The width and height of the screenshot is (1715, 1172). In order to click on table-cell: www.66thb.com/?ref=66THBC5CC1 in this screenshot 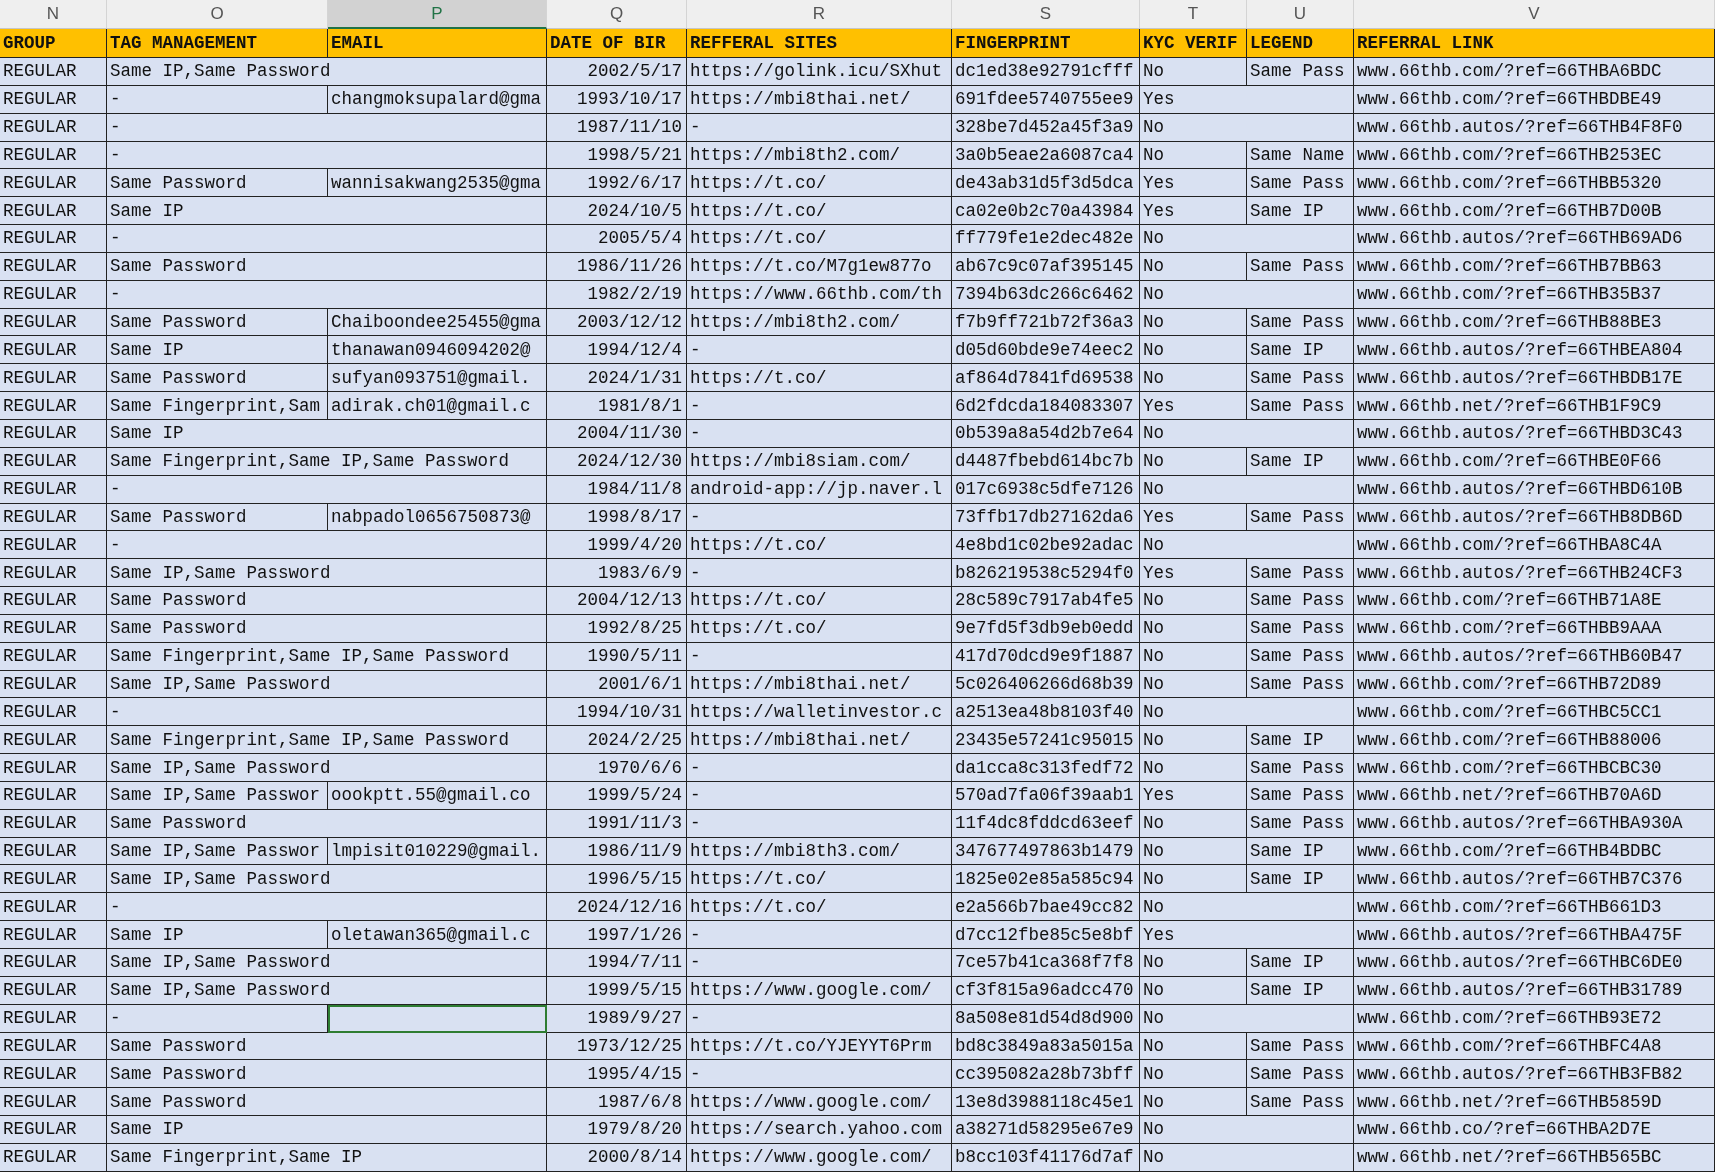, I will do `click(1534, 712)`.